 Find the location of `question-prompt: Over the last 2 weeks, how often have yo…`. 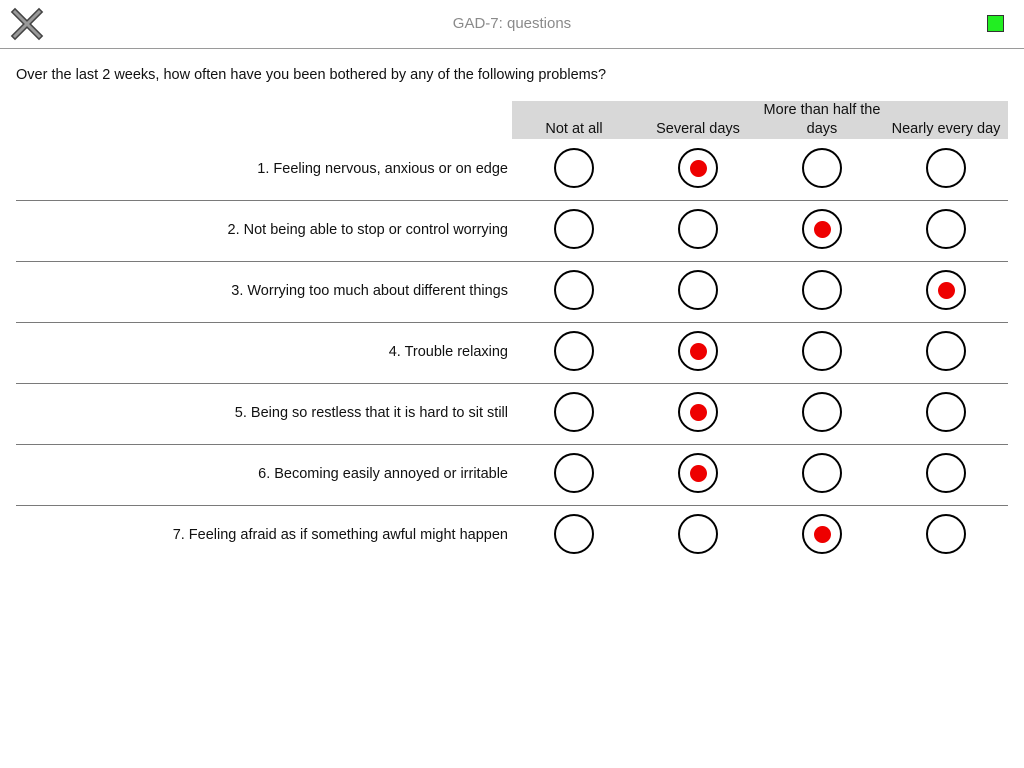

question-prompt: Over the last 2 weeks, how often have yo… is located at coordinates (311, 75).